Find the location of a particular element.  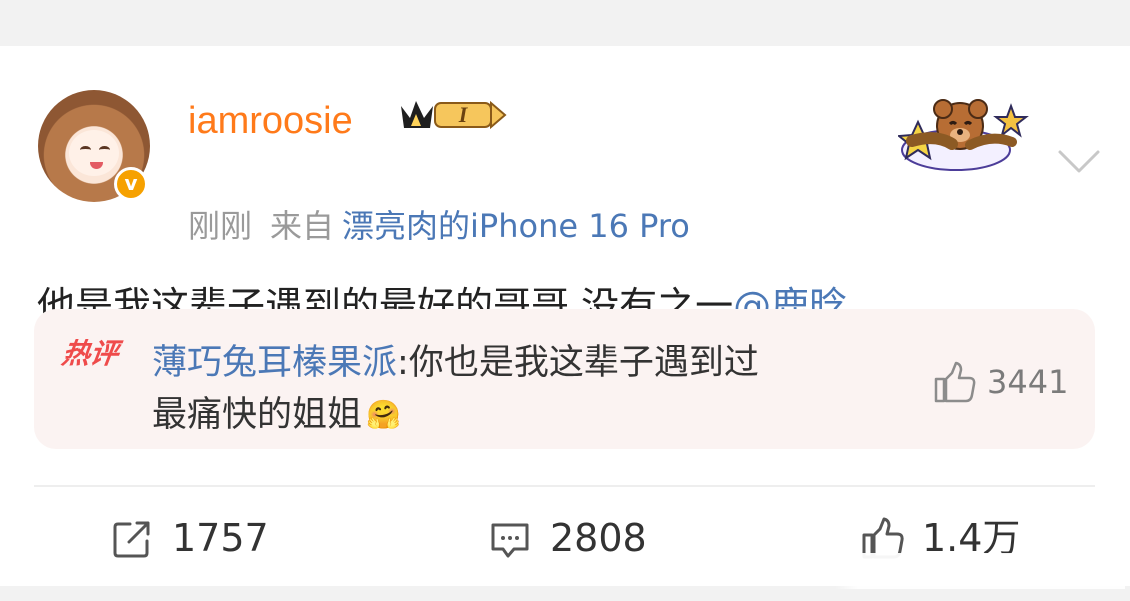

comment-author-link: 薄巧兔耳榛果派 is located at coordinates (274, 363).